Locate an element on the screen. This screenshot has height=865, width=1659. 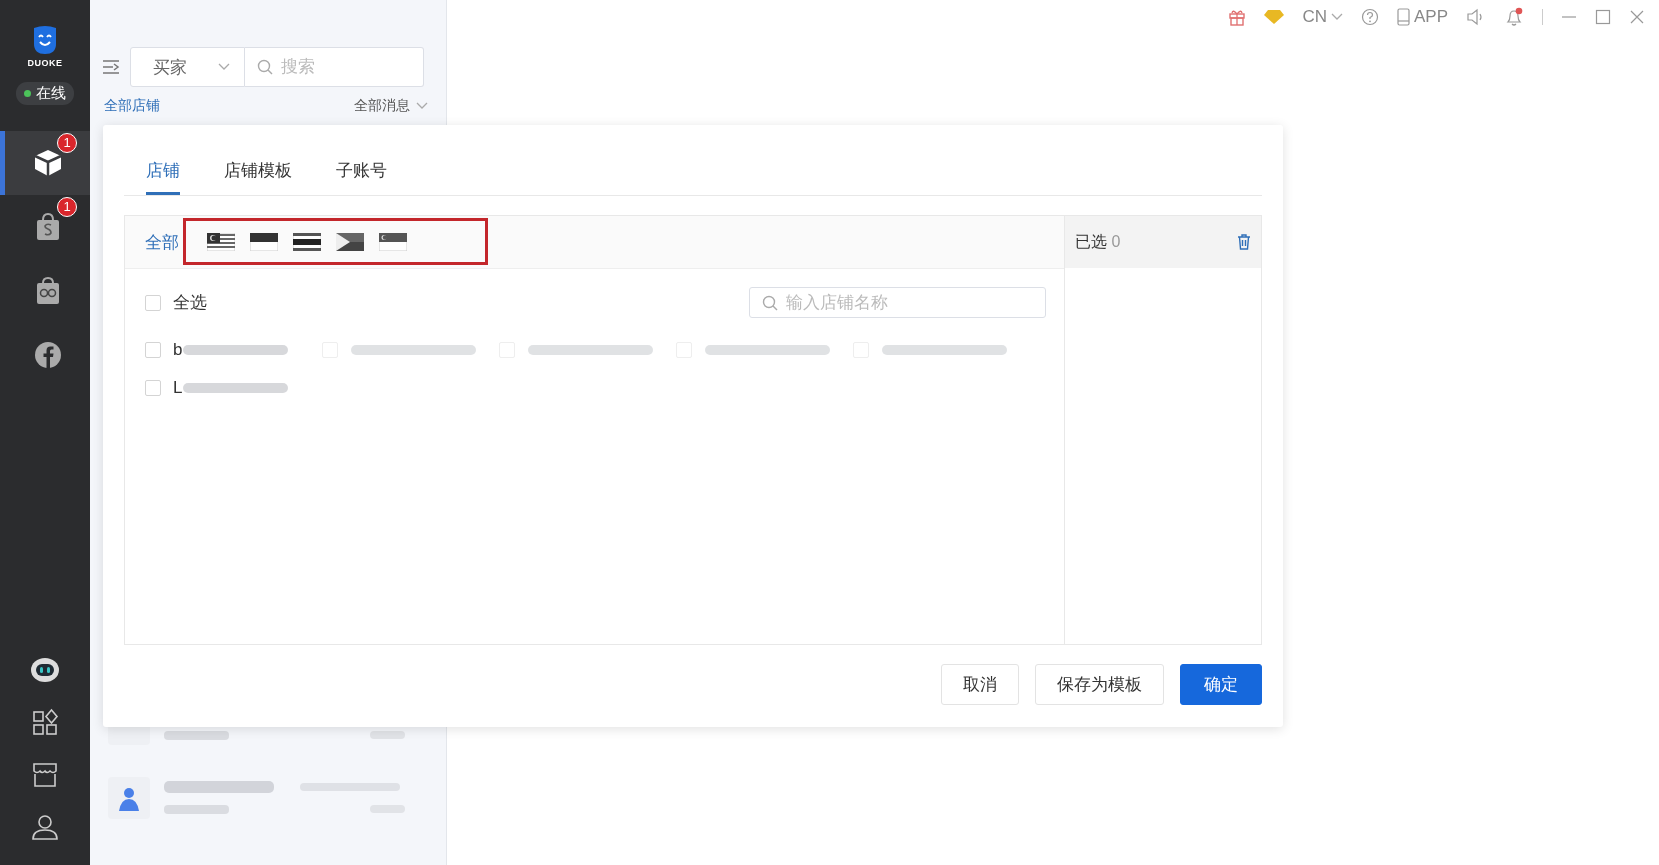
store-name: b is located at coordinates (178, 350).